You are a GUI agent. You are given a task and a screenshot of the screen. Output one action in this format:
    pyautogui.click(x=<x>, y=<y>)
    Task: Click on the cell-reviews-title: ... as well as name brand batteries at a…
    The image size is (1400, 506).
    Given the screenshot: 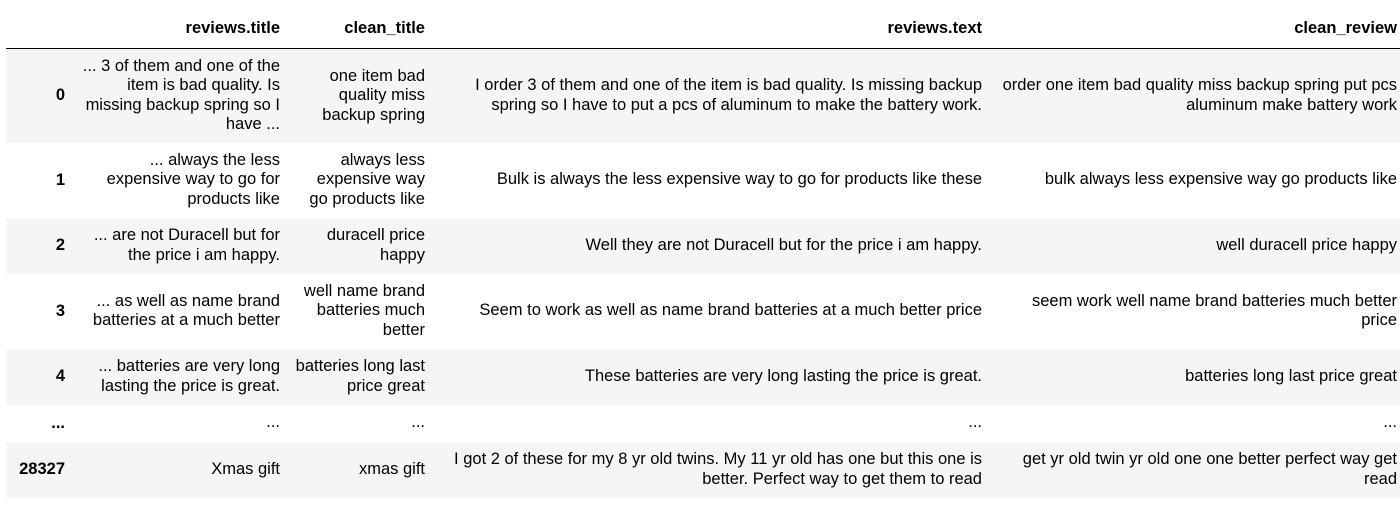 What is the action you would take?
    pyautogui.click(x=186, y=310)
    